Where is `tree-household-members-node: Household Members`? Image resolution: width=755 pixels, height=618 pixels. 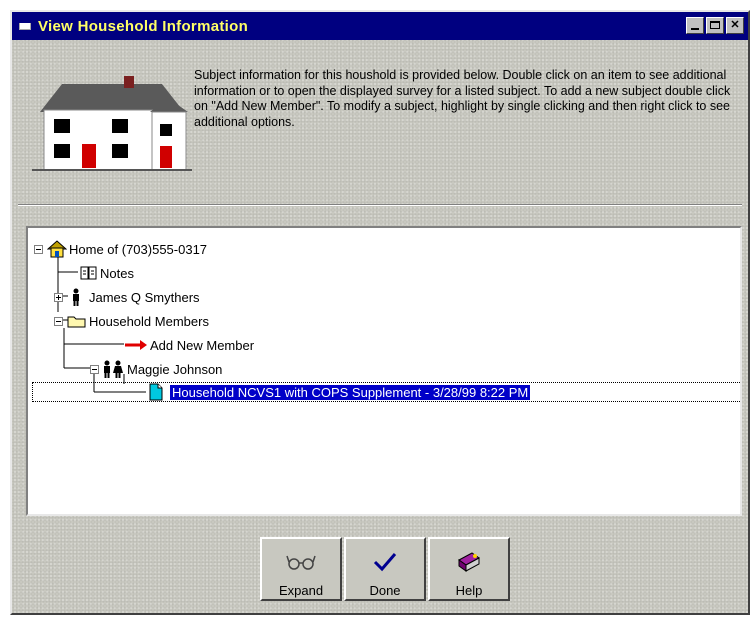
tree-household-members-node: Household Members is located at coordinates (132, 321).